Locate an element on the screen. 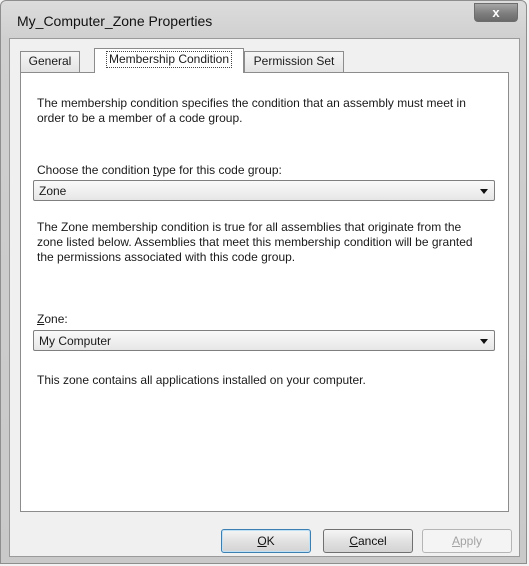 Image resolution: width=529 pixels, height=566 pixels. tab-general-label: General is located at coordinates (50, 61).